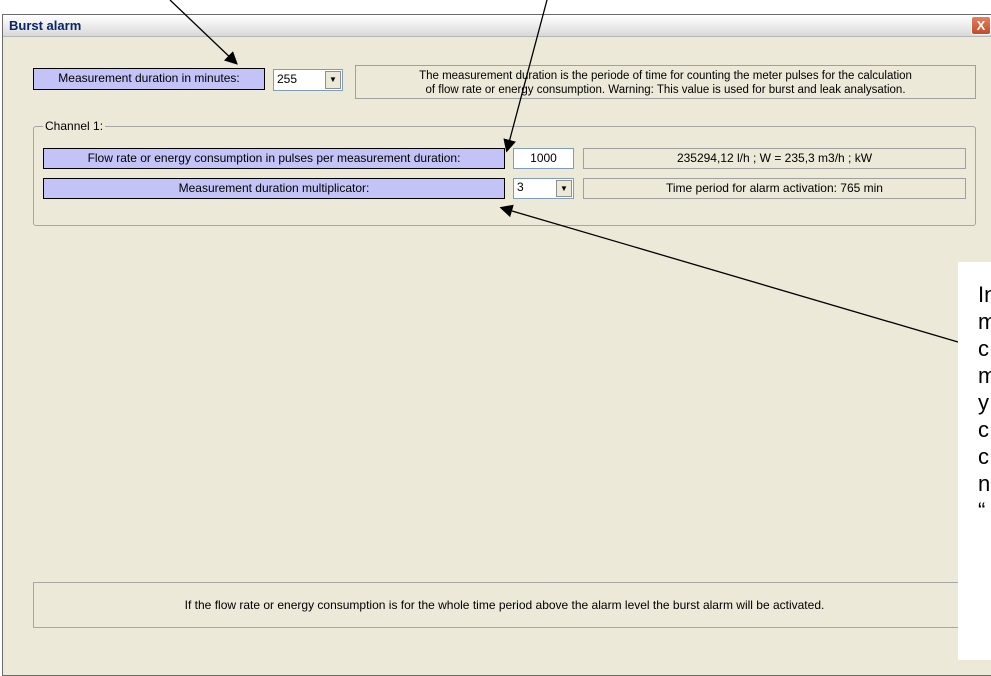  Describe the element at coordinates (984, 294) in the screenshot. I see `callout-line: In` at that location.